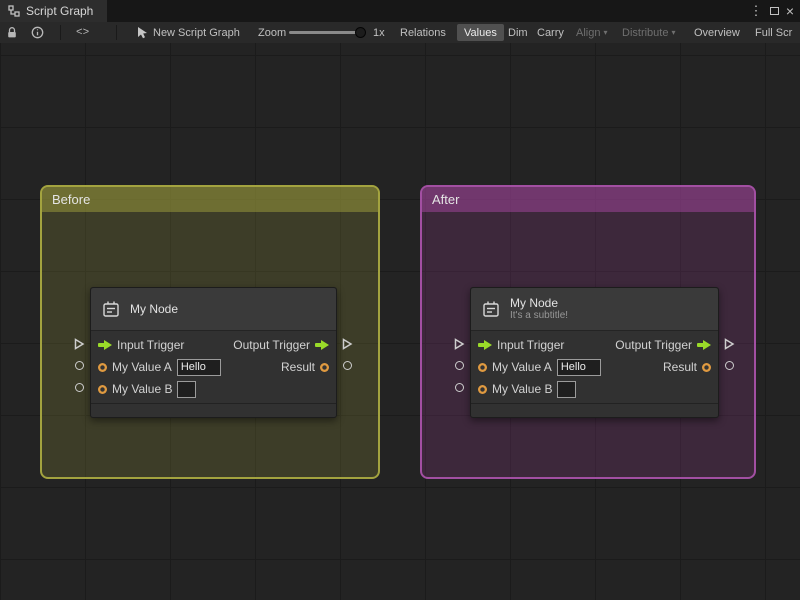 The width and height of the screenshot is (800, 600). I want to click on tab-script-graph: Script Graph, so click(54, 11).